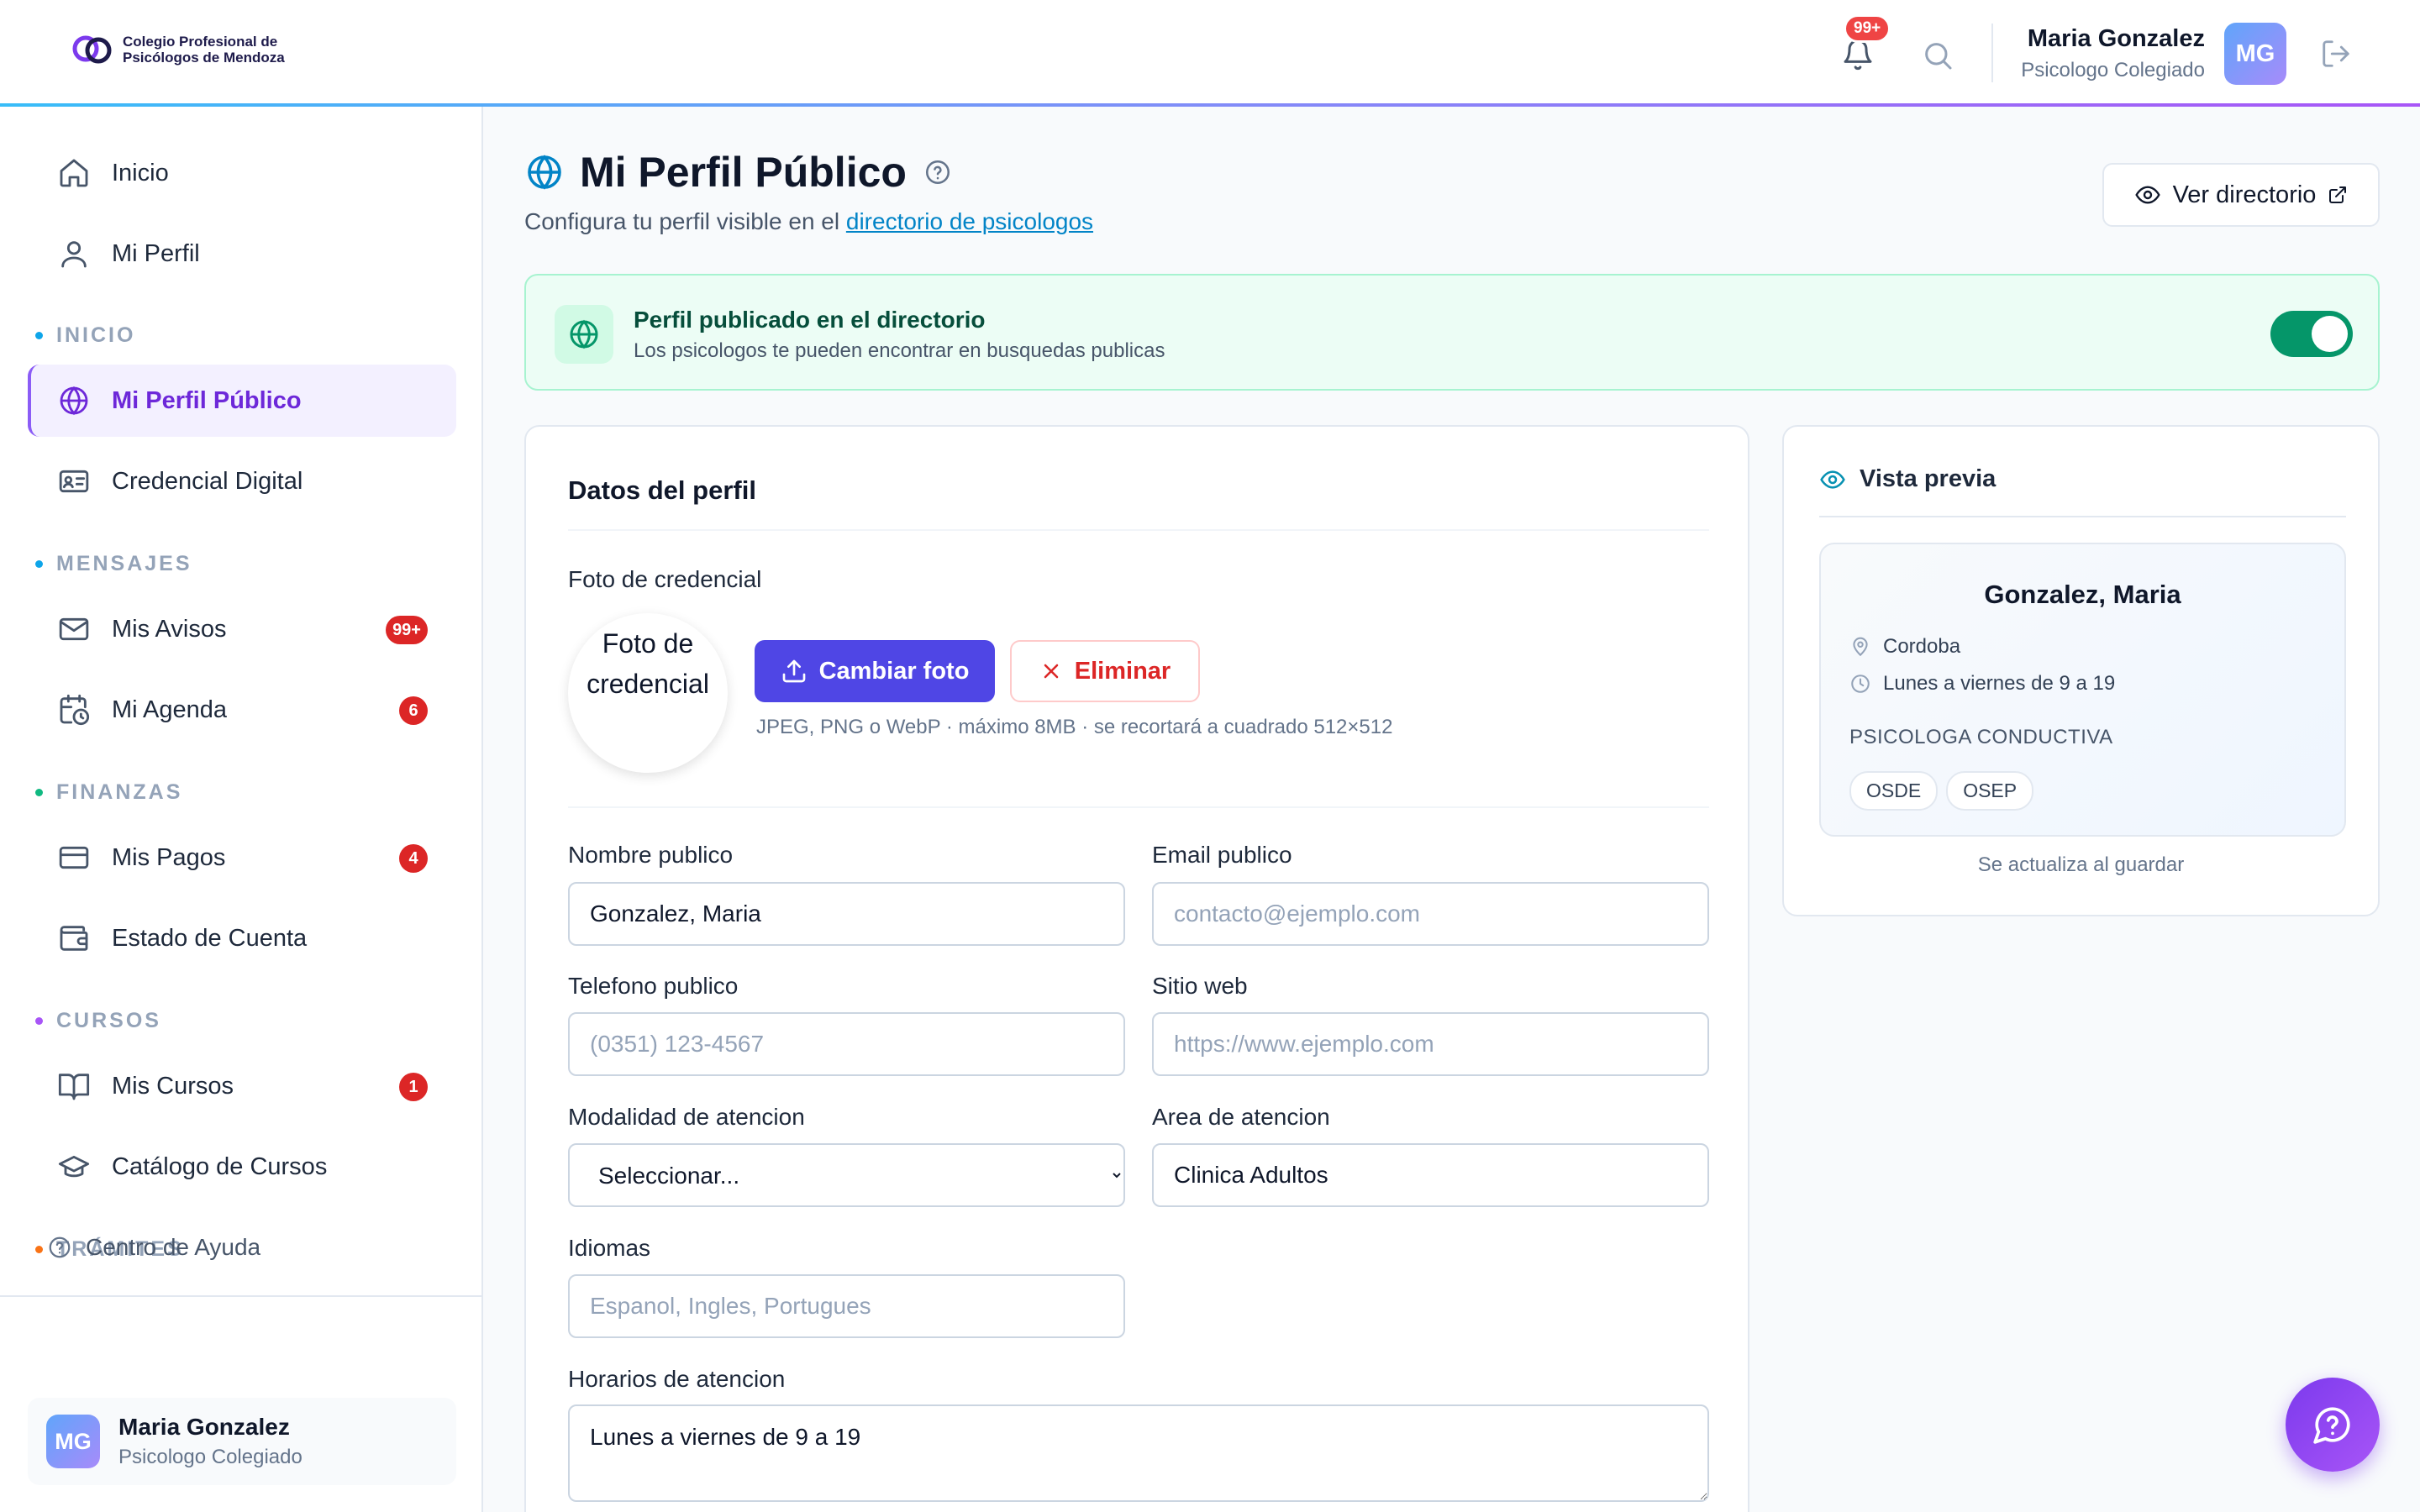 The image size is (2420, 1512). Describe the element at coordinates (2336, 54) in the screenshot. I see `logout-button` at that location.